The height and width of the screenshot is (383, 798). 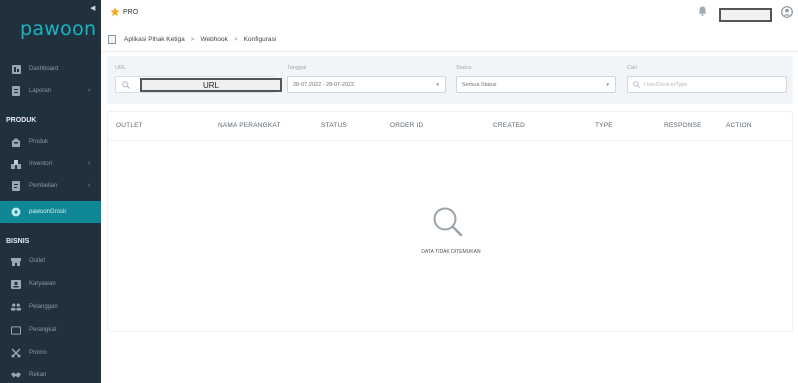 What do you see at coordinates (16, 164) in the screenshot?
I see `inventory-icon` at bounding box center [16, 164].